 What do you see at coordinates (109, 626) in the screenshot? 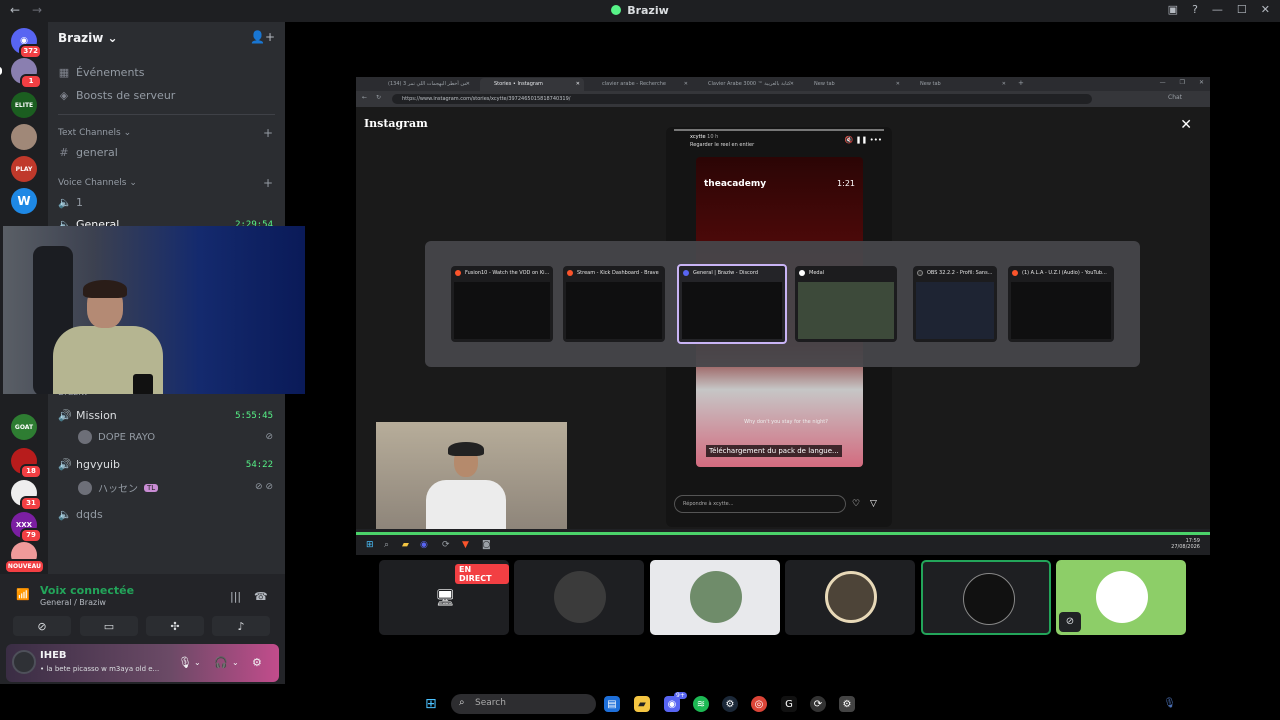
I see `screen-share-button: ▭` at bounding box center [109, 626].